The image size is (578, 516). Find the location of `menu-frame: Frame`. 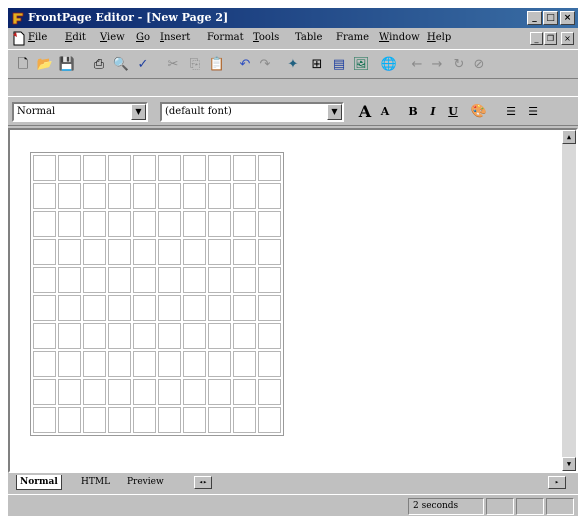

menu-frame: Frame is located at coordinates (352, 37).